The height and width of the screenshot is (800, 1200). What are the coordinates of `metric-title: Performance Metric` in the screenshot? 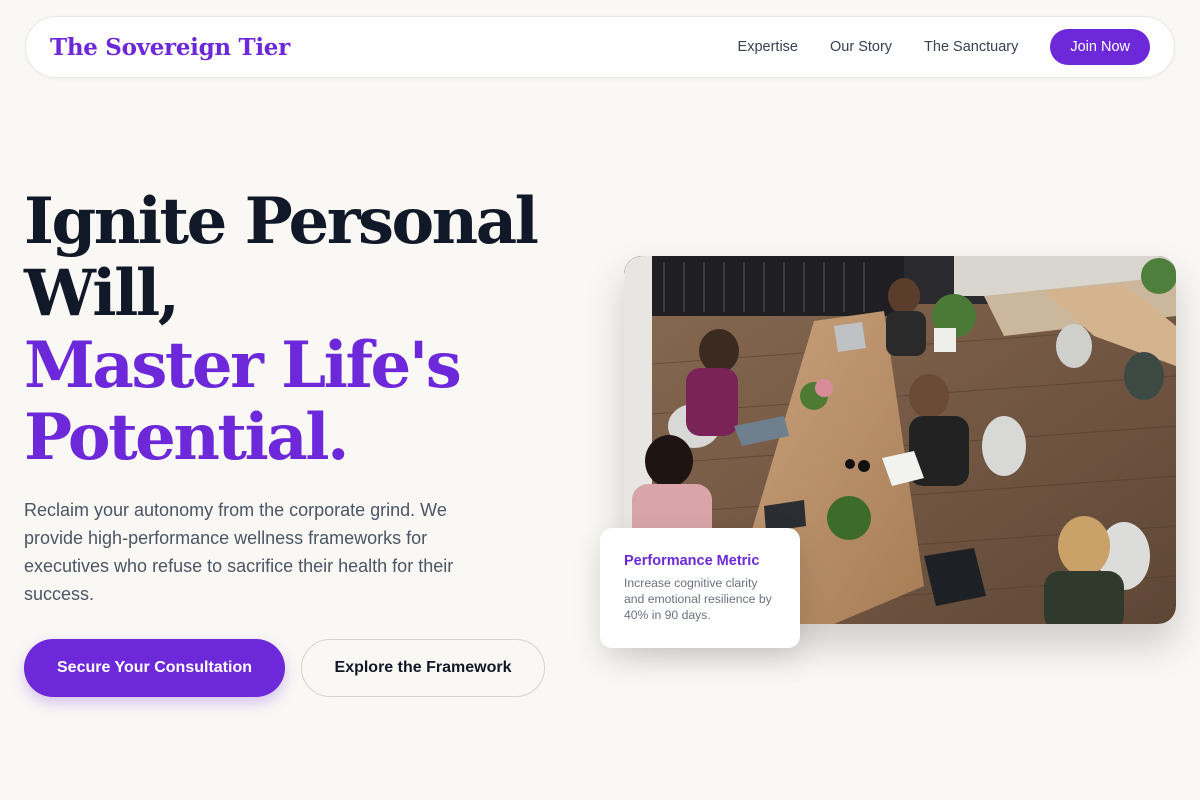 It's located at (692, 561).